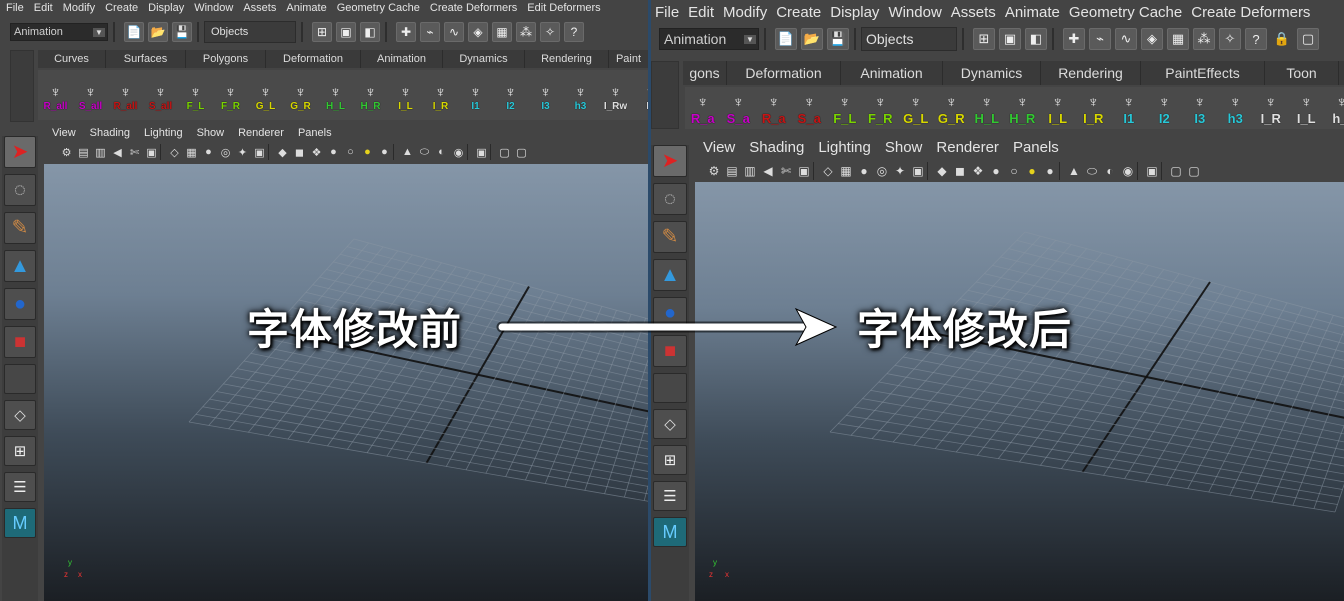 The width and height of the screenshot is (1344, 601). What do you see at coordinates (300, 95) in the screenshot?
I see `shelf-button: ♆ G_R` at bounding box center [300, 95].